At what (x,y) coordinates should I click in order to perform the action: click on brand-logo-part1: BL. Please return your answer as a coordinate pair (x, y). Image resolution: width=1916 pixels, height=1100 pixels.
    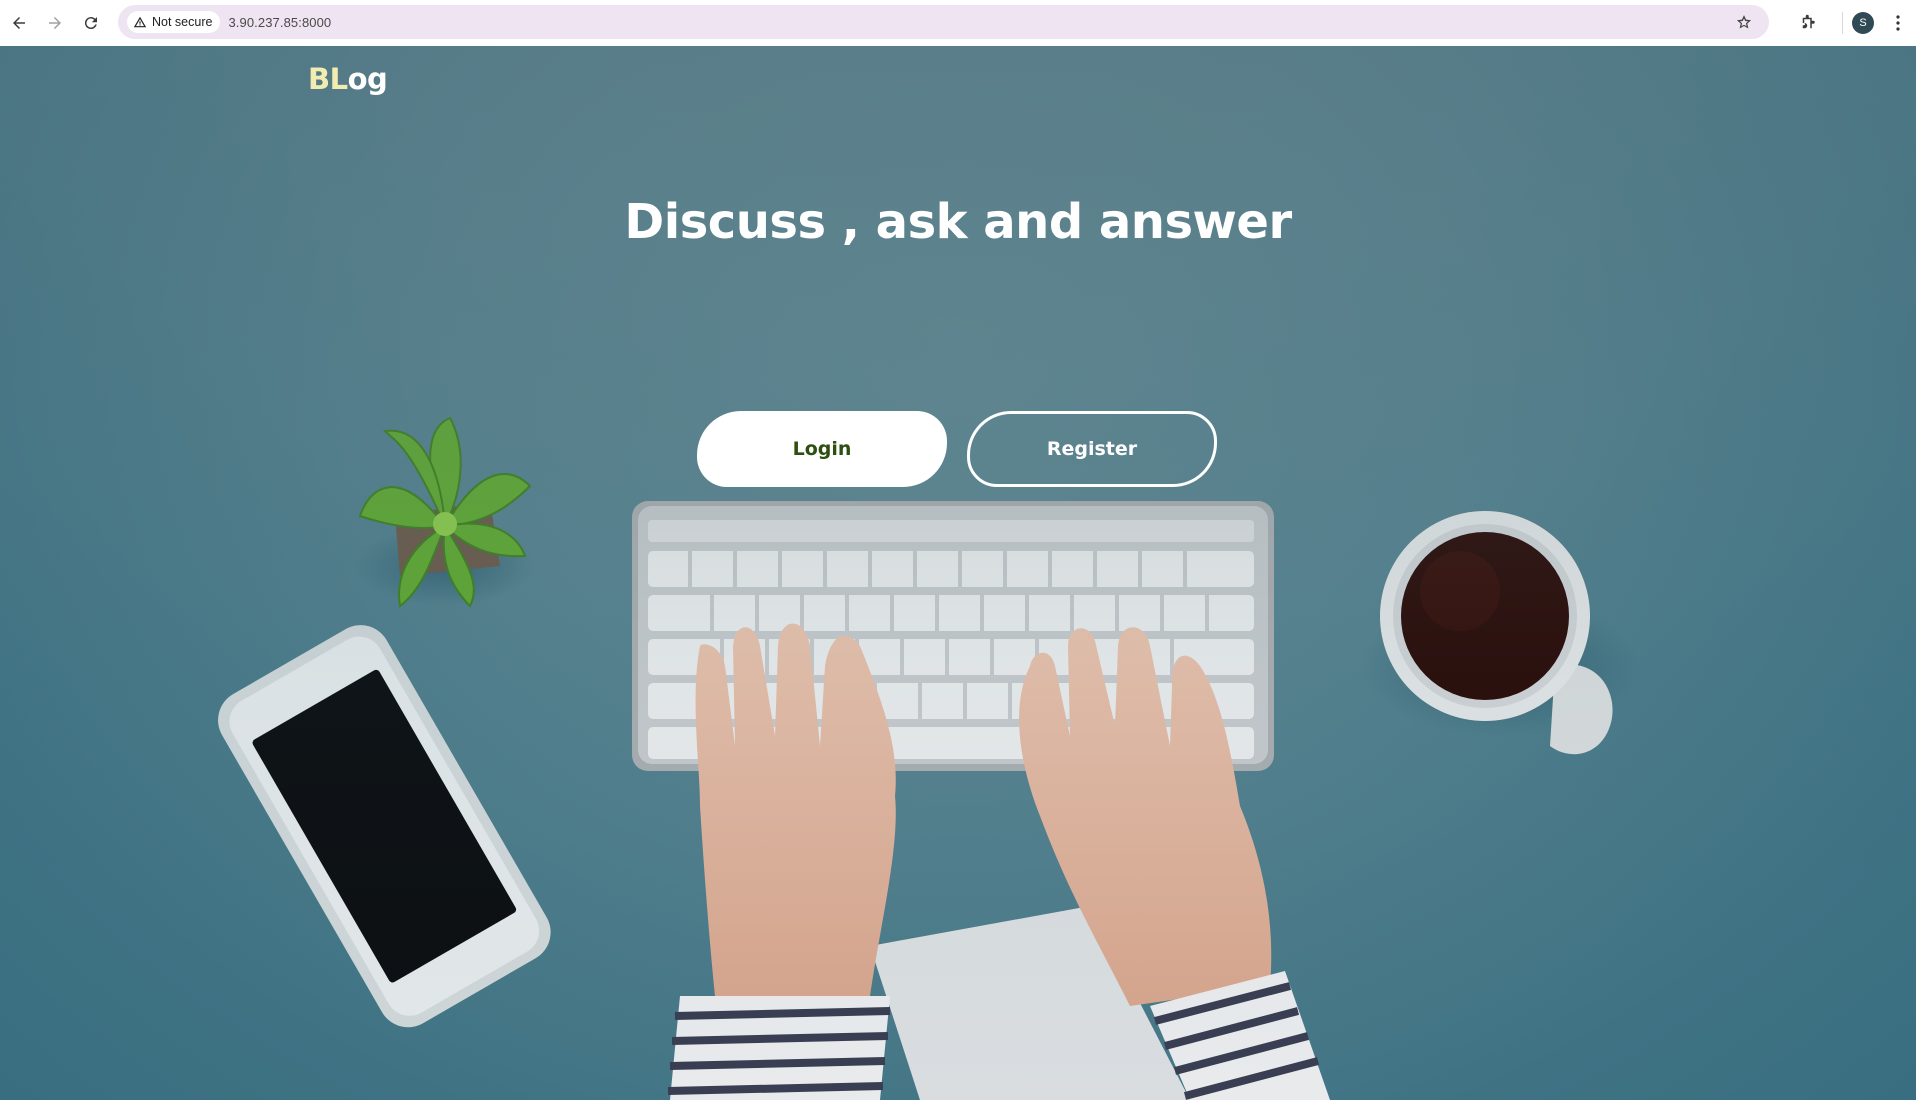
    Looking at the image, I should click on (328, 79).